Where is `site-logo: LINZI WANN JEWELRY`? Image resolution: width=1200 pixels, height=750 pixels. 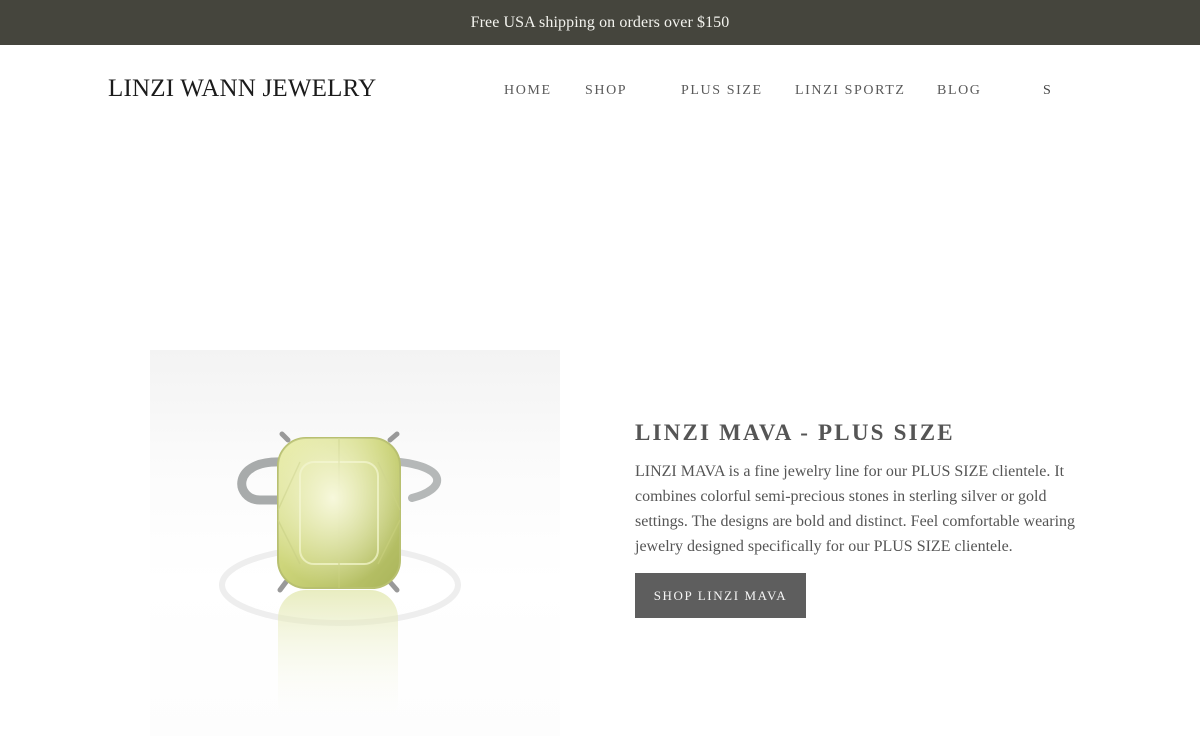 site-logo: LINZI WANN JEWELRY is located at coordinates (242, 89).